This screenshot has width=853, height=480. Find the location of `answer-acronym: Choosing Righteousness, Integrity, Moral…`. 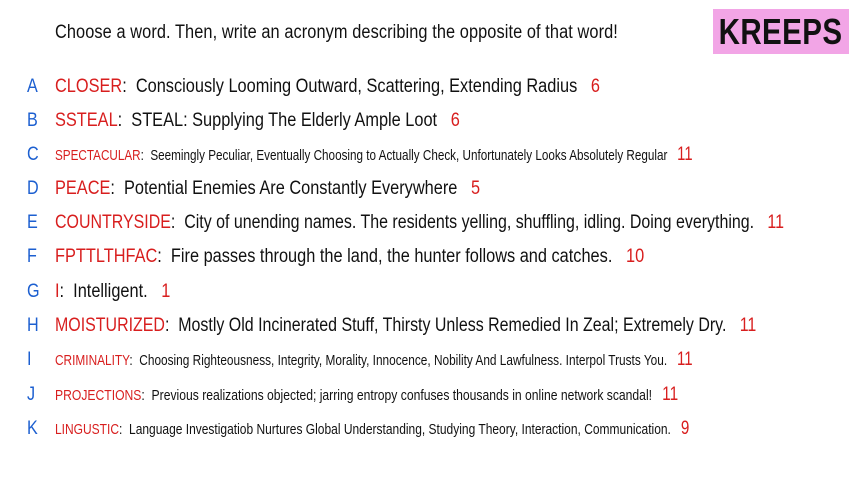

answer-acronym: Choosing Righteousness, Integrity, Moral… is located at coordinates (403, 360).